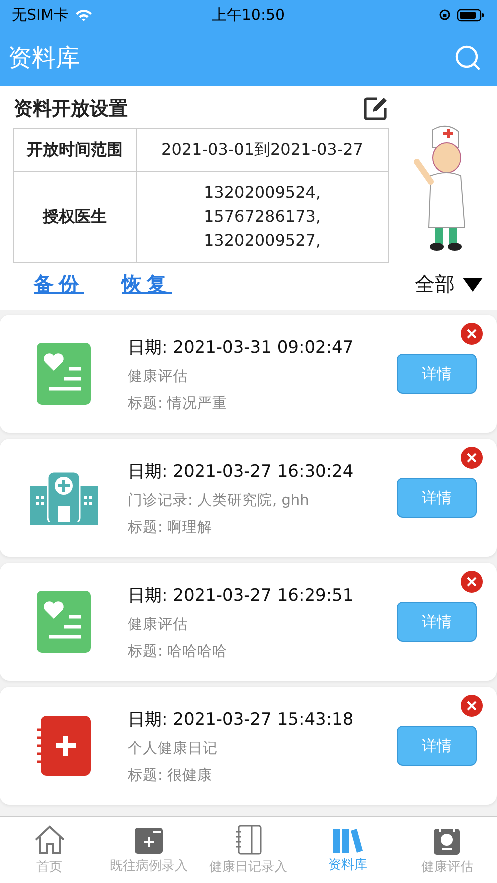 This screenshot has width=497, height=883. I want to click on wifi-icon, so click(83, 15).